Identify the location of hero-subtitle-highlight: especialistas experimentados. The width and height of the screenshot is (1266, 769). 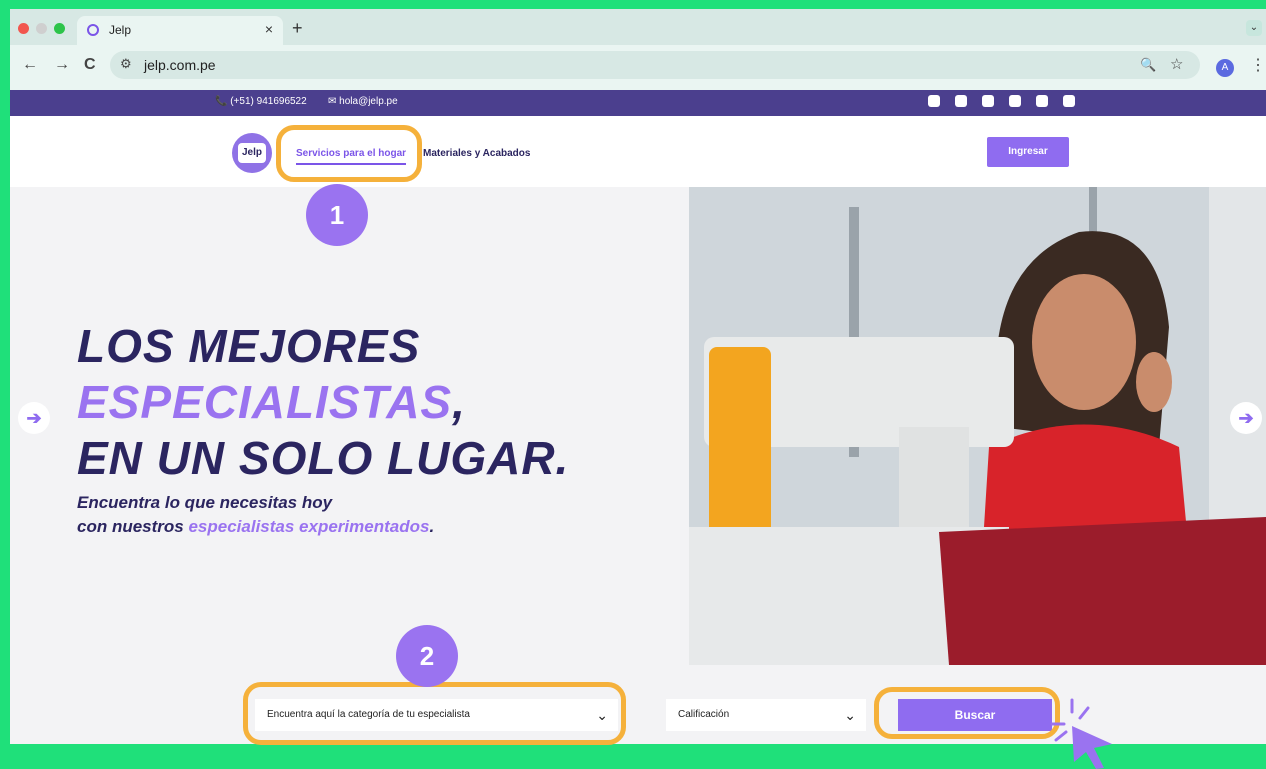
(309, 526).